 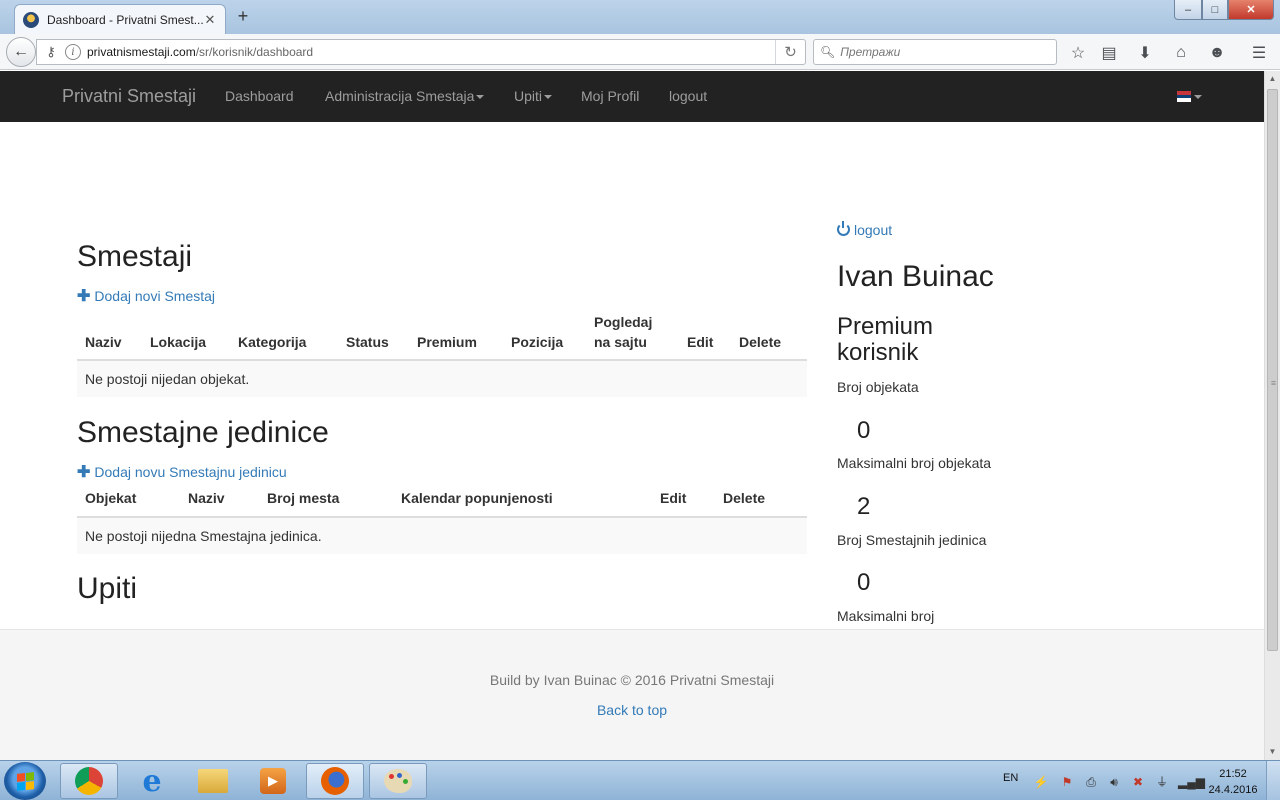 What do you see at coordinates (447, 342) in the screenshot?
I see `col-premium: Premium` at bounding box center [447, 342].